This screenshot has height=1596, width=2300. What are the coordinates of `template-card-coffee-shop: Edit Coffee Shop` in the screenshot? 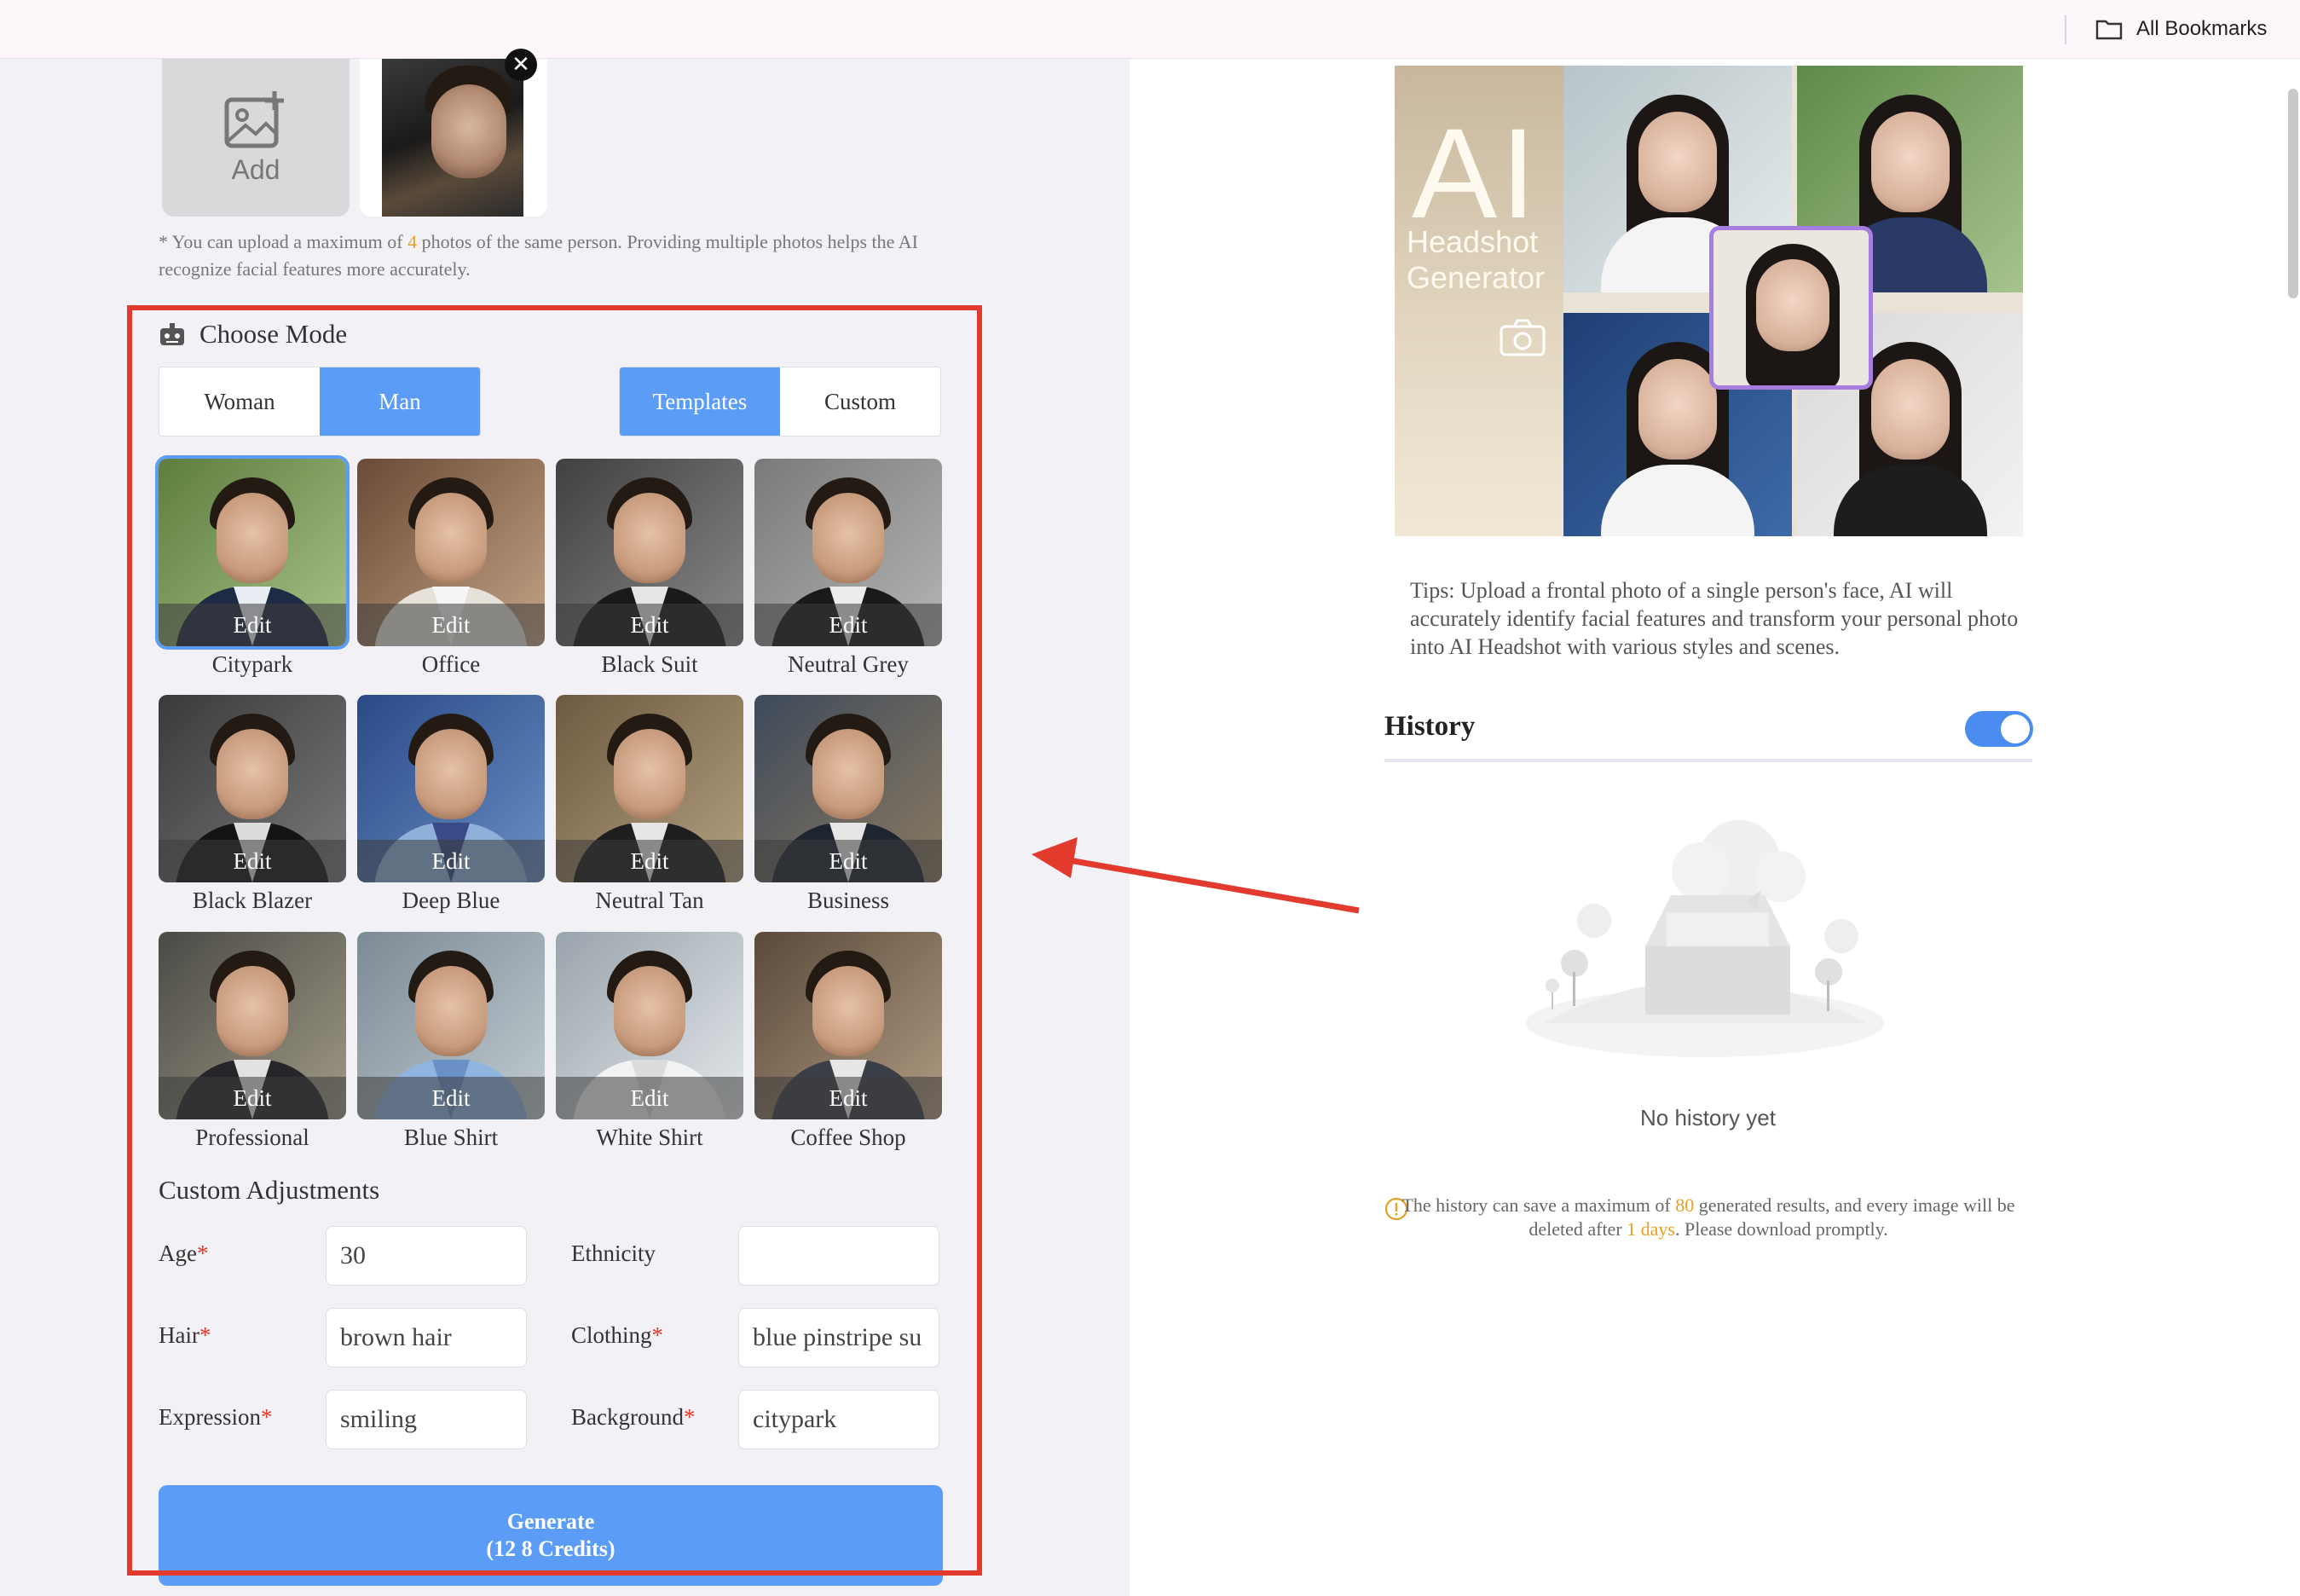 It's located at (848, 1041).